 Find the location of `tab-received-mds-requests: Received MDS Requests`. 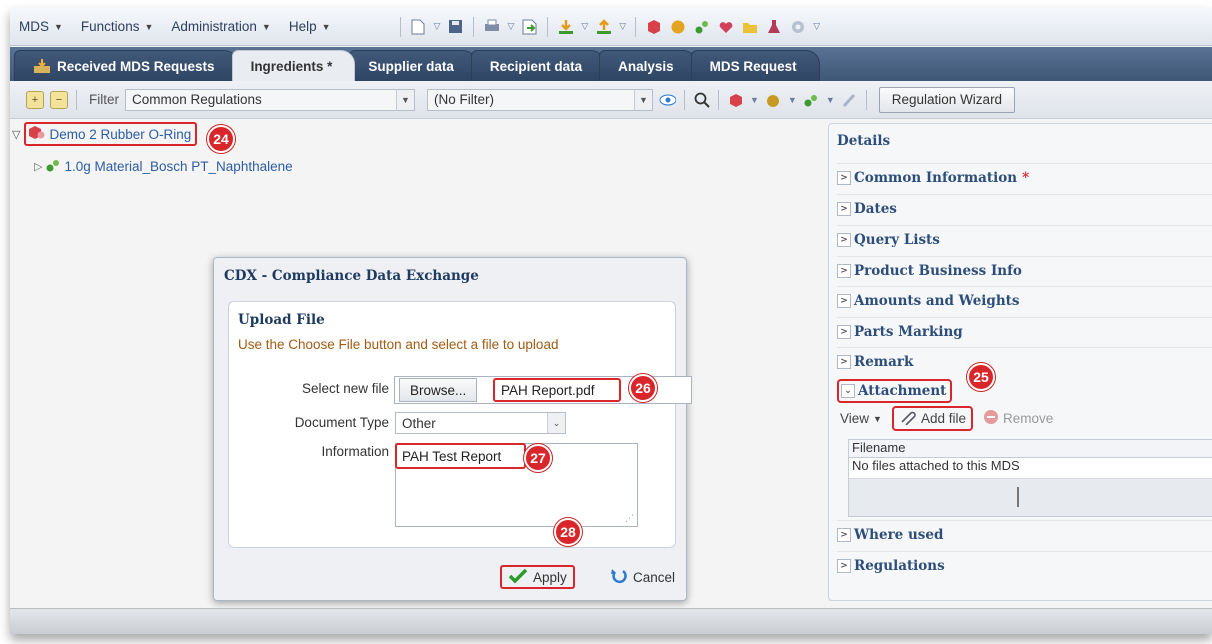

tab-received-mds-requests: Received MDS Requests is located at coordinates (126, 65).